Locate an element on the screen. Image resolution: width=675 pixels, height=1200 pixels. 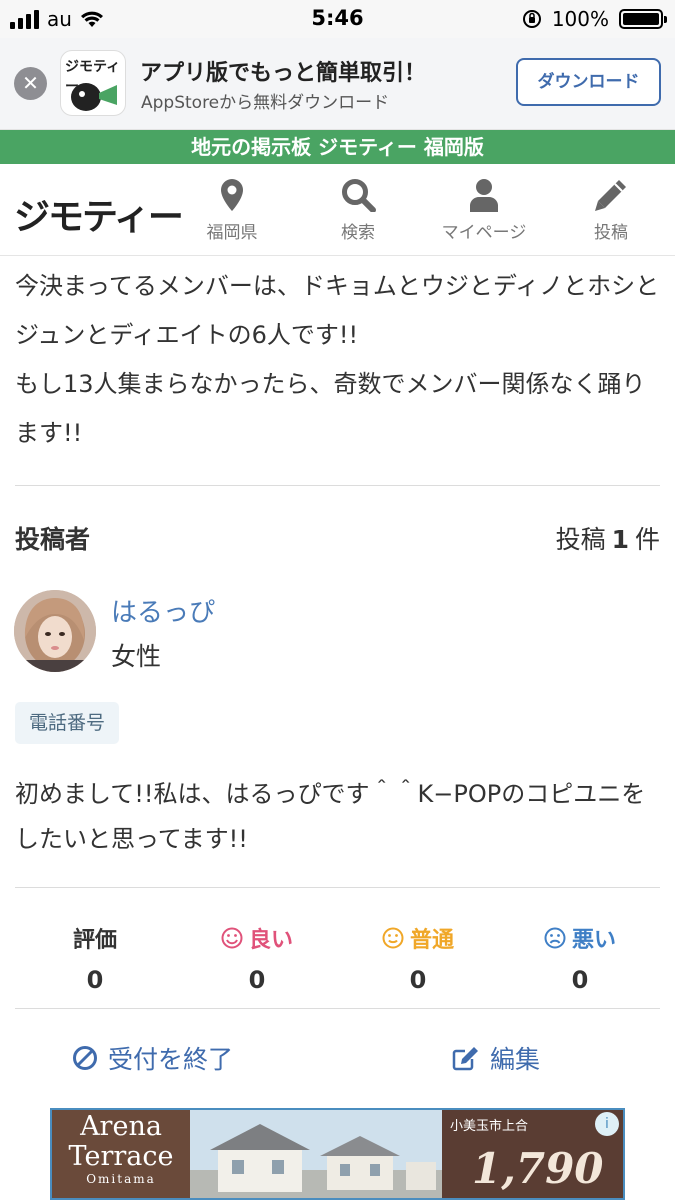
nav-item-search: 検索 is located at coordinates (358, 210).